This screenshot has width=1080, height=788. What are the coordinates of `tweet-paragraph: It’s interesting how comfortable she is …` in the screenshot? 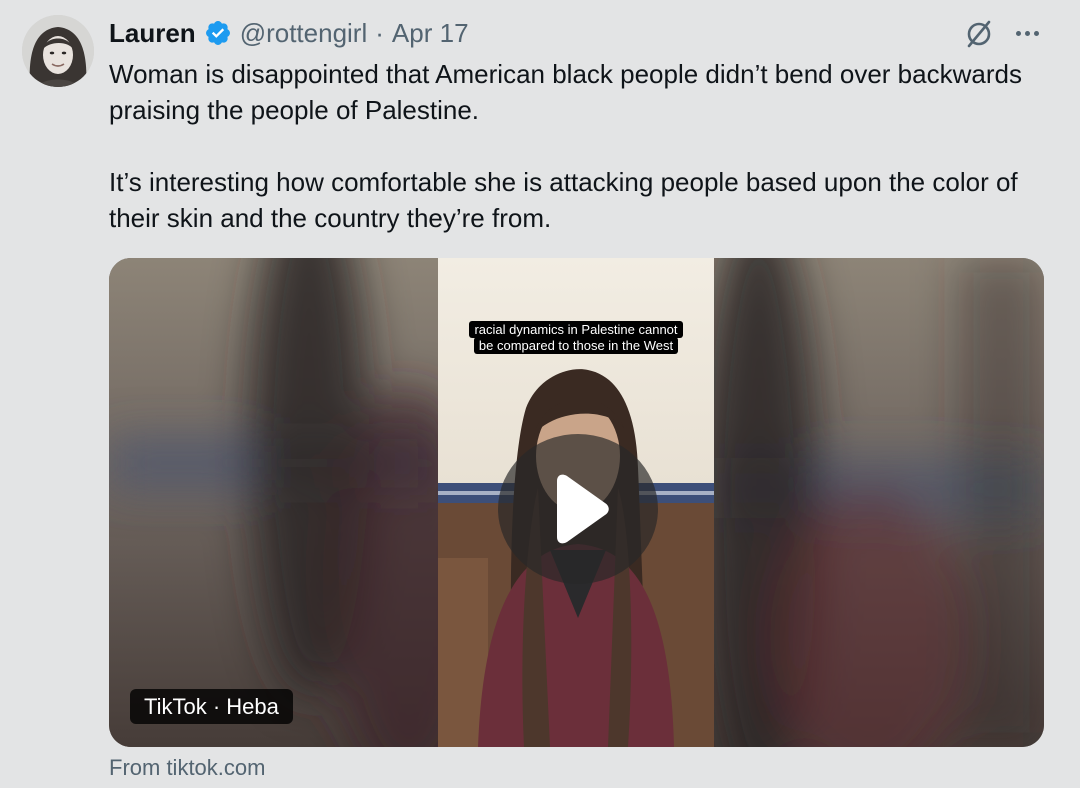 It's located at (563, 200).